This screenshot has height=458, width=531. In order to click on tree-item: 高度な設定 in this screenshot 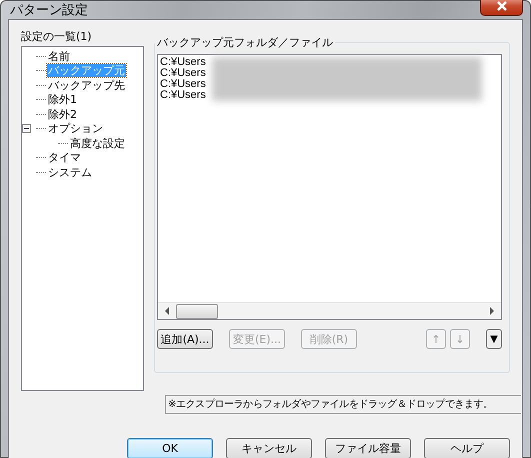, I will do `click(97, 143)`.